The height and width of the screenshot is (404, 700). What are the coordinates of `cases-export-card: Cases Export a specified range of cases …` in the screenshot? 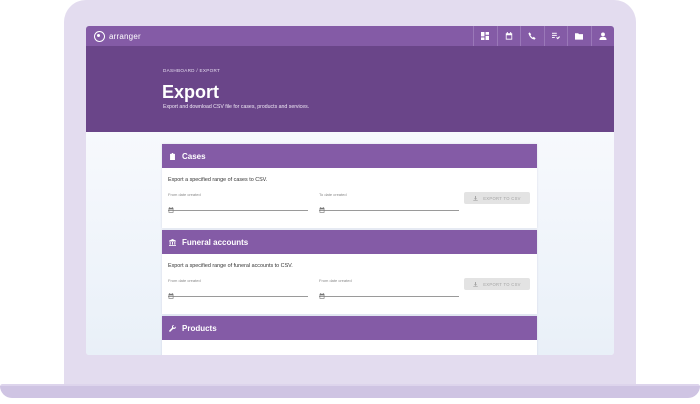 It's located at (349, 186).